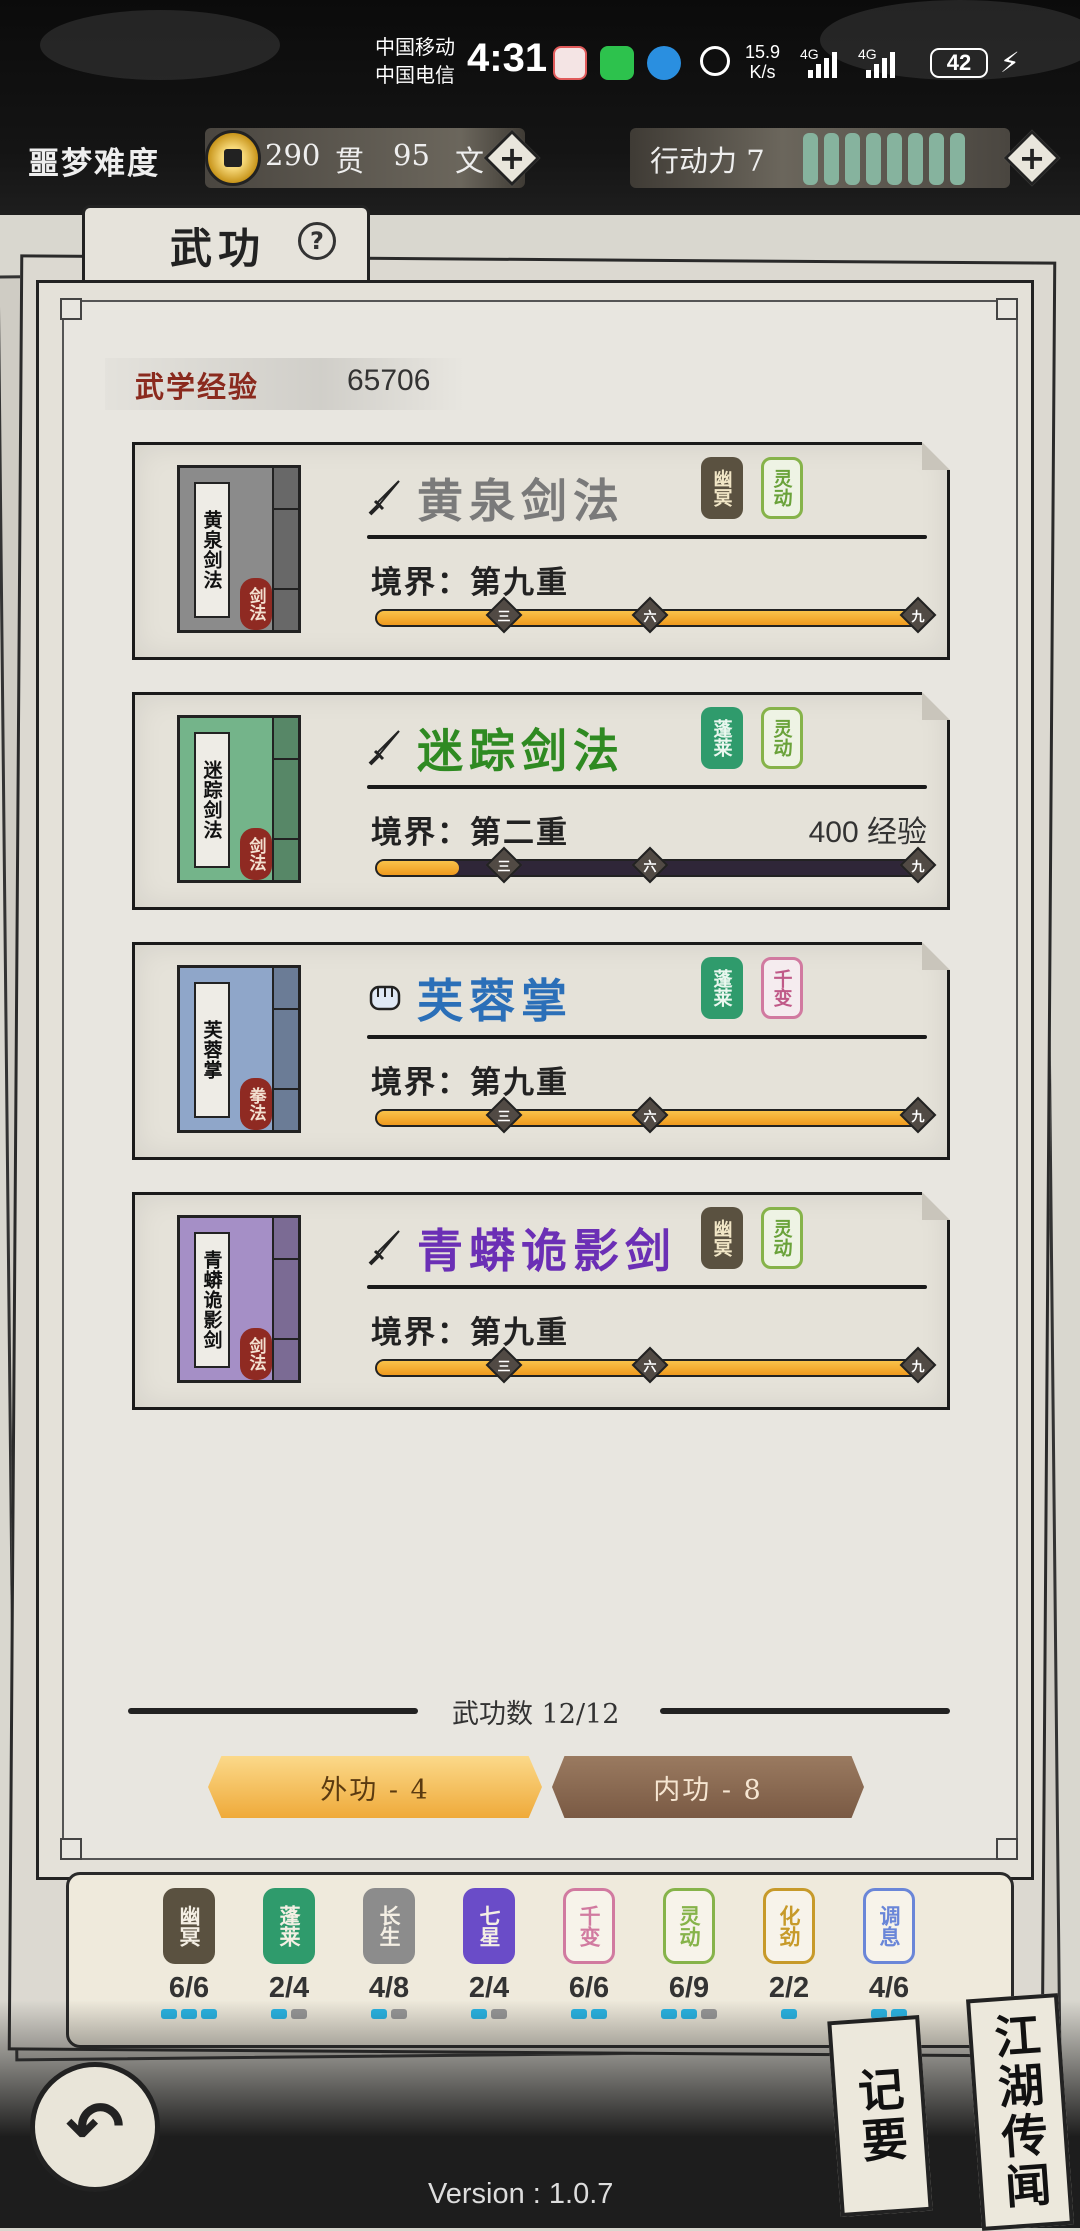 The width and height of the screenshot is (1080, 2231). Describe the element at coordinates (350, 161) in the screenshot. I see `money-guan-unit: 贯` at that location.